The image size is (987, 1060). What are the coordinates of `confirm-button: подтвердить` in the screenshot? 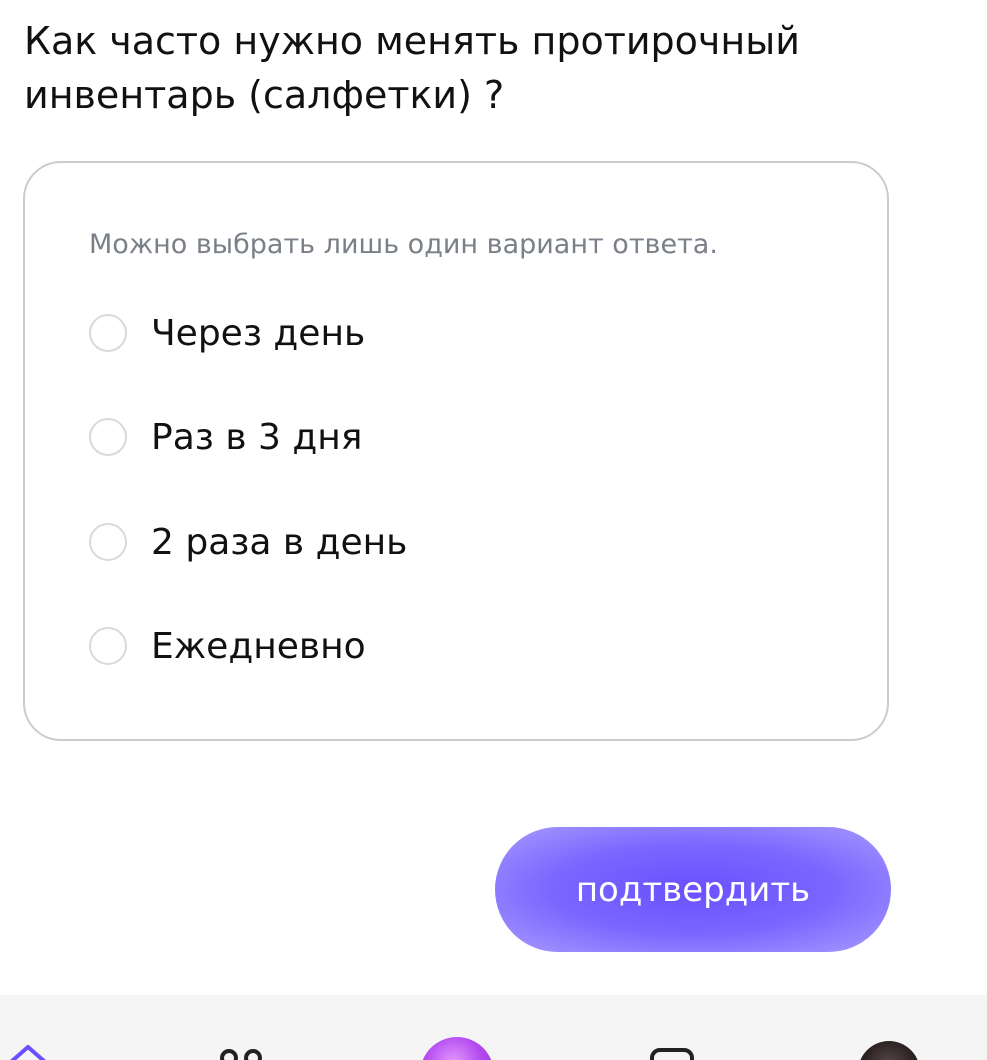 It's located at (693, 889).